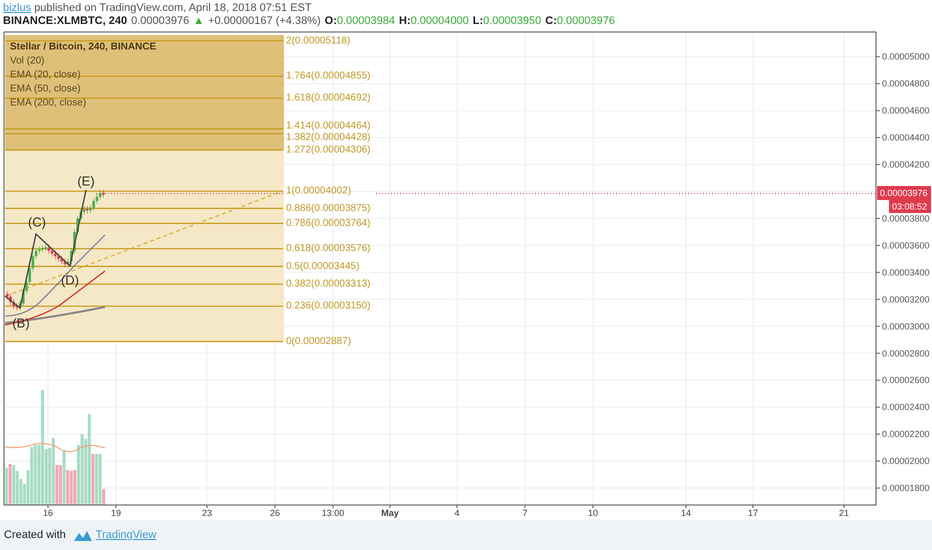 Image resolution: width=932 pixels, height=550 pixels. I want to click on wave-label: (E), so click(86, 181).